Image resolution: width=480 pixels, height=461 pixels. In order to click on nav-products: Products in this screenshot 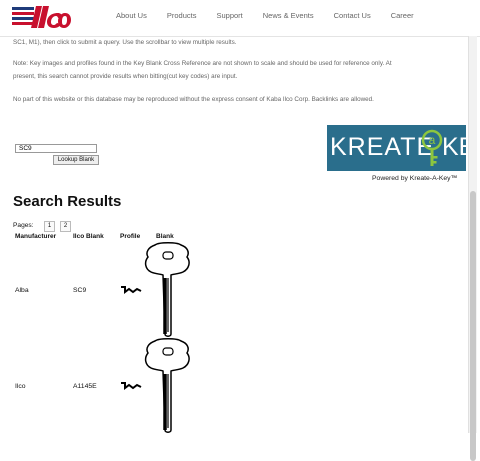, I will do `click(182, 15)`.